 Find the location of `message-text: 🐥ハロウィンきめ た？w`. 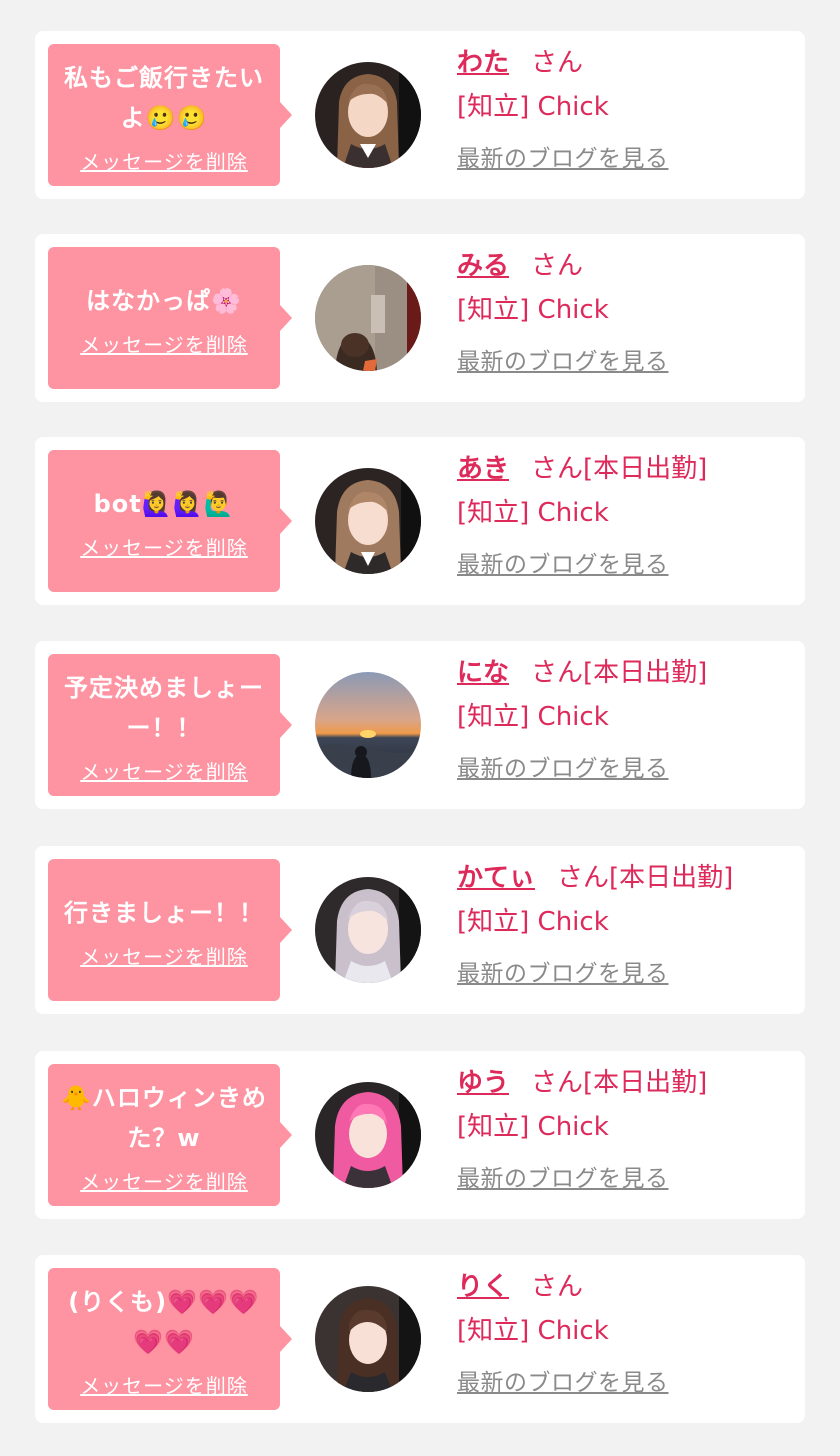

message-text: 🐥ハロウィンきめ た？w is located at coordinates (164, 1118).